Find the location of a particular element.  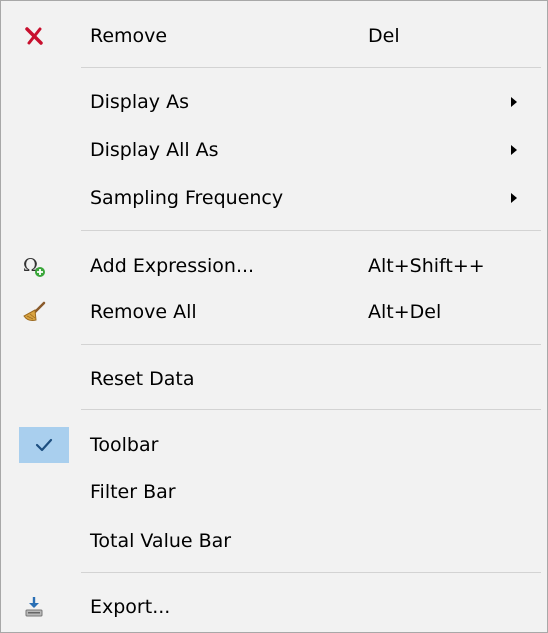

menu-item-label: Toolbar is located at coordinates (124, 445).